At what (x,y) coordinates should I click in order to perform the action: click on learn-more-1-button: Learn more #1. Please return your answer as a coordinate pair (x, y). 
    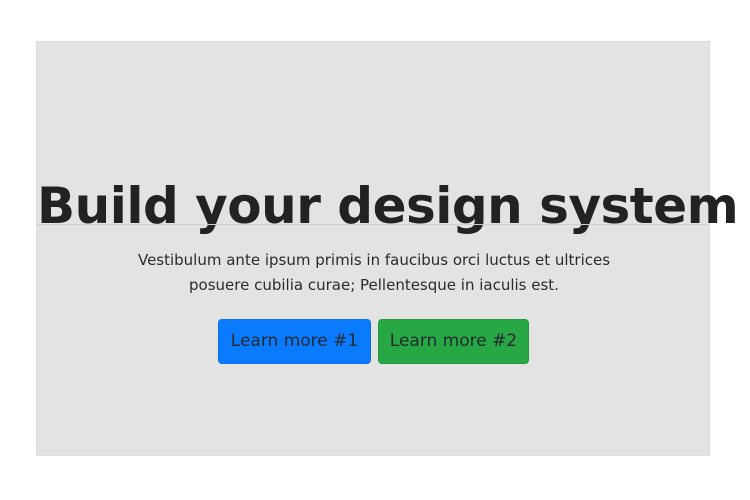
    Looking at the image, I should click on (294, 341).